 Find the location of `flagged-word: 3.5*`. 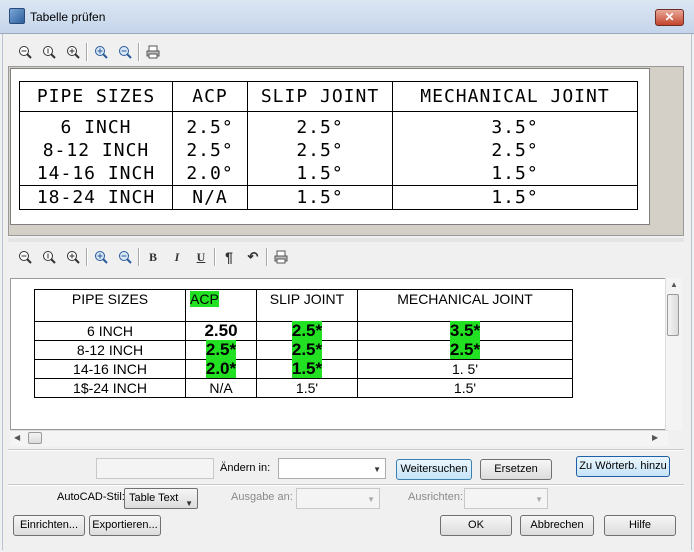

flagged-word: 3.5* is located at coordinates (465, 330).